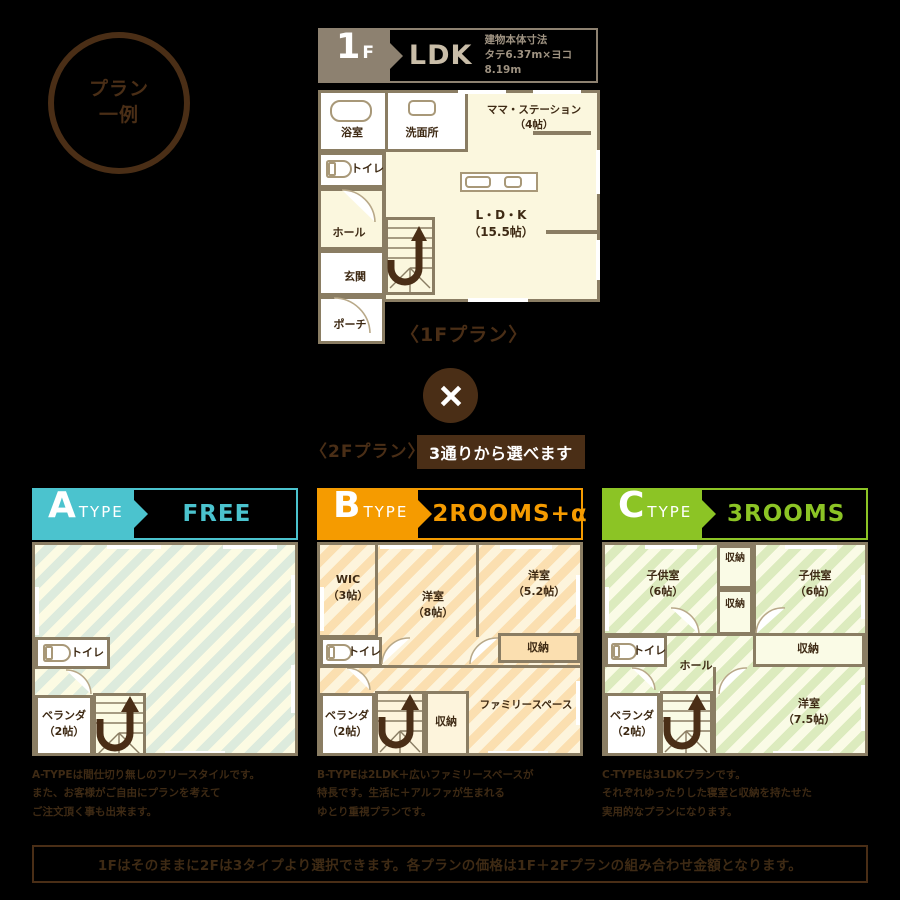  I want to click on type-b-room-label-wic-size: （3帖）, so click(348, 595).